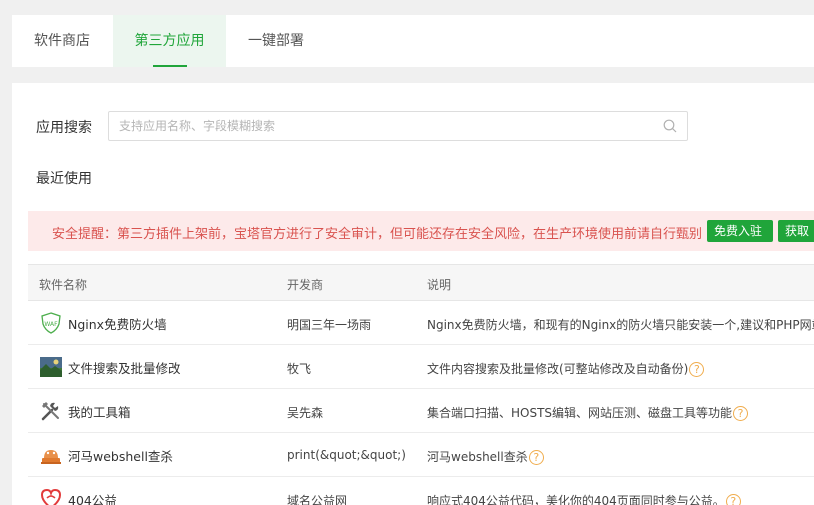 The image size is (814, 505). I want to click on app-description: 文件内容搜索及批量修改(可整站修改及自动备份)?, so click(566, 368).